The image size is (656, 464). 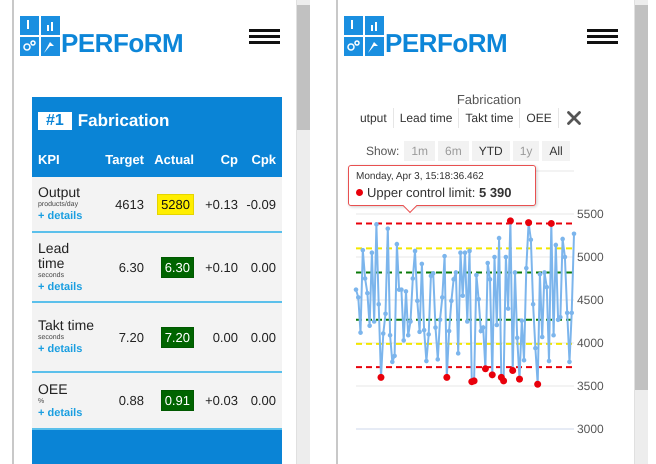 I want to click on axis-label: 3000, so click(x=590, y=429).